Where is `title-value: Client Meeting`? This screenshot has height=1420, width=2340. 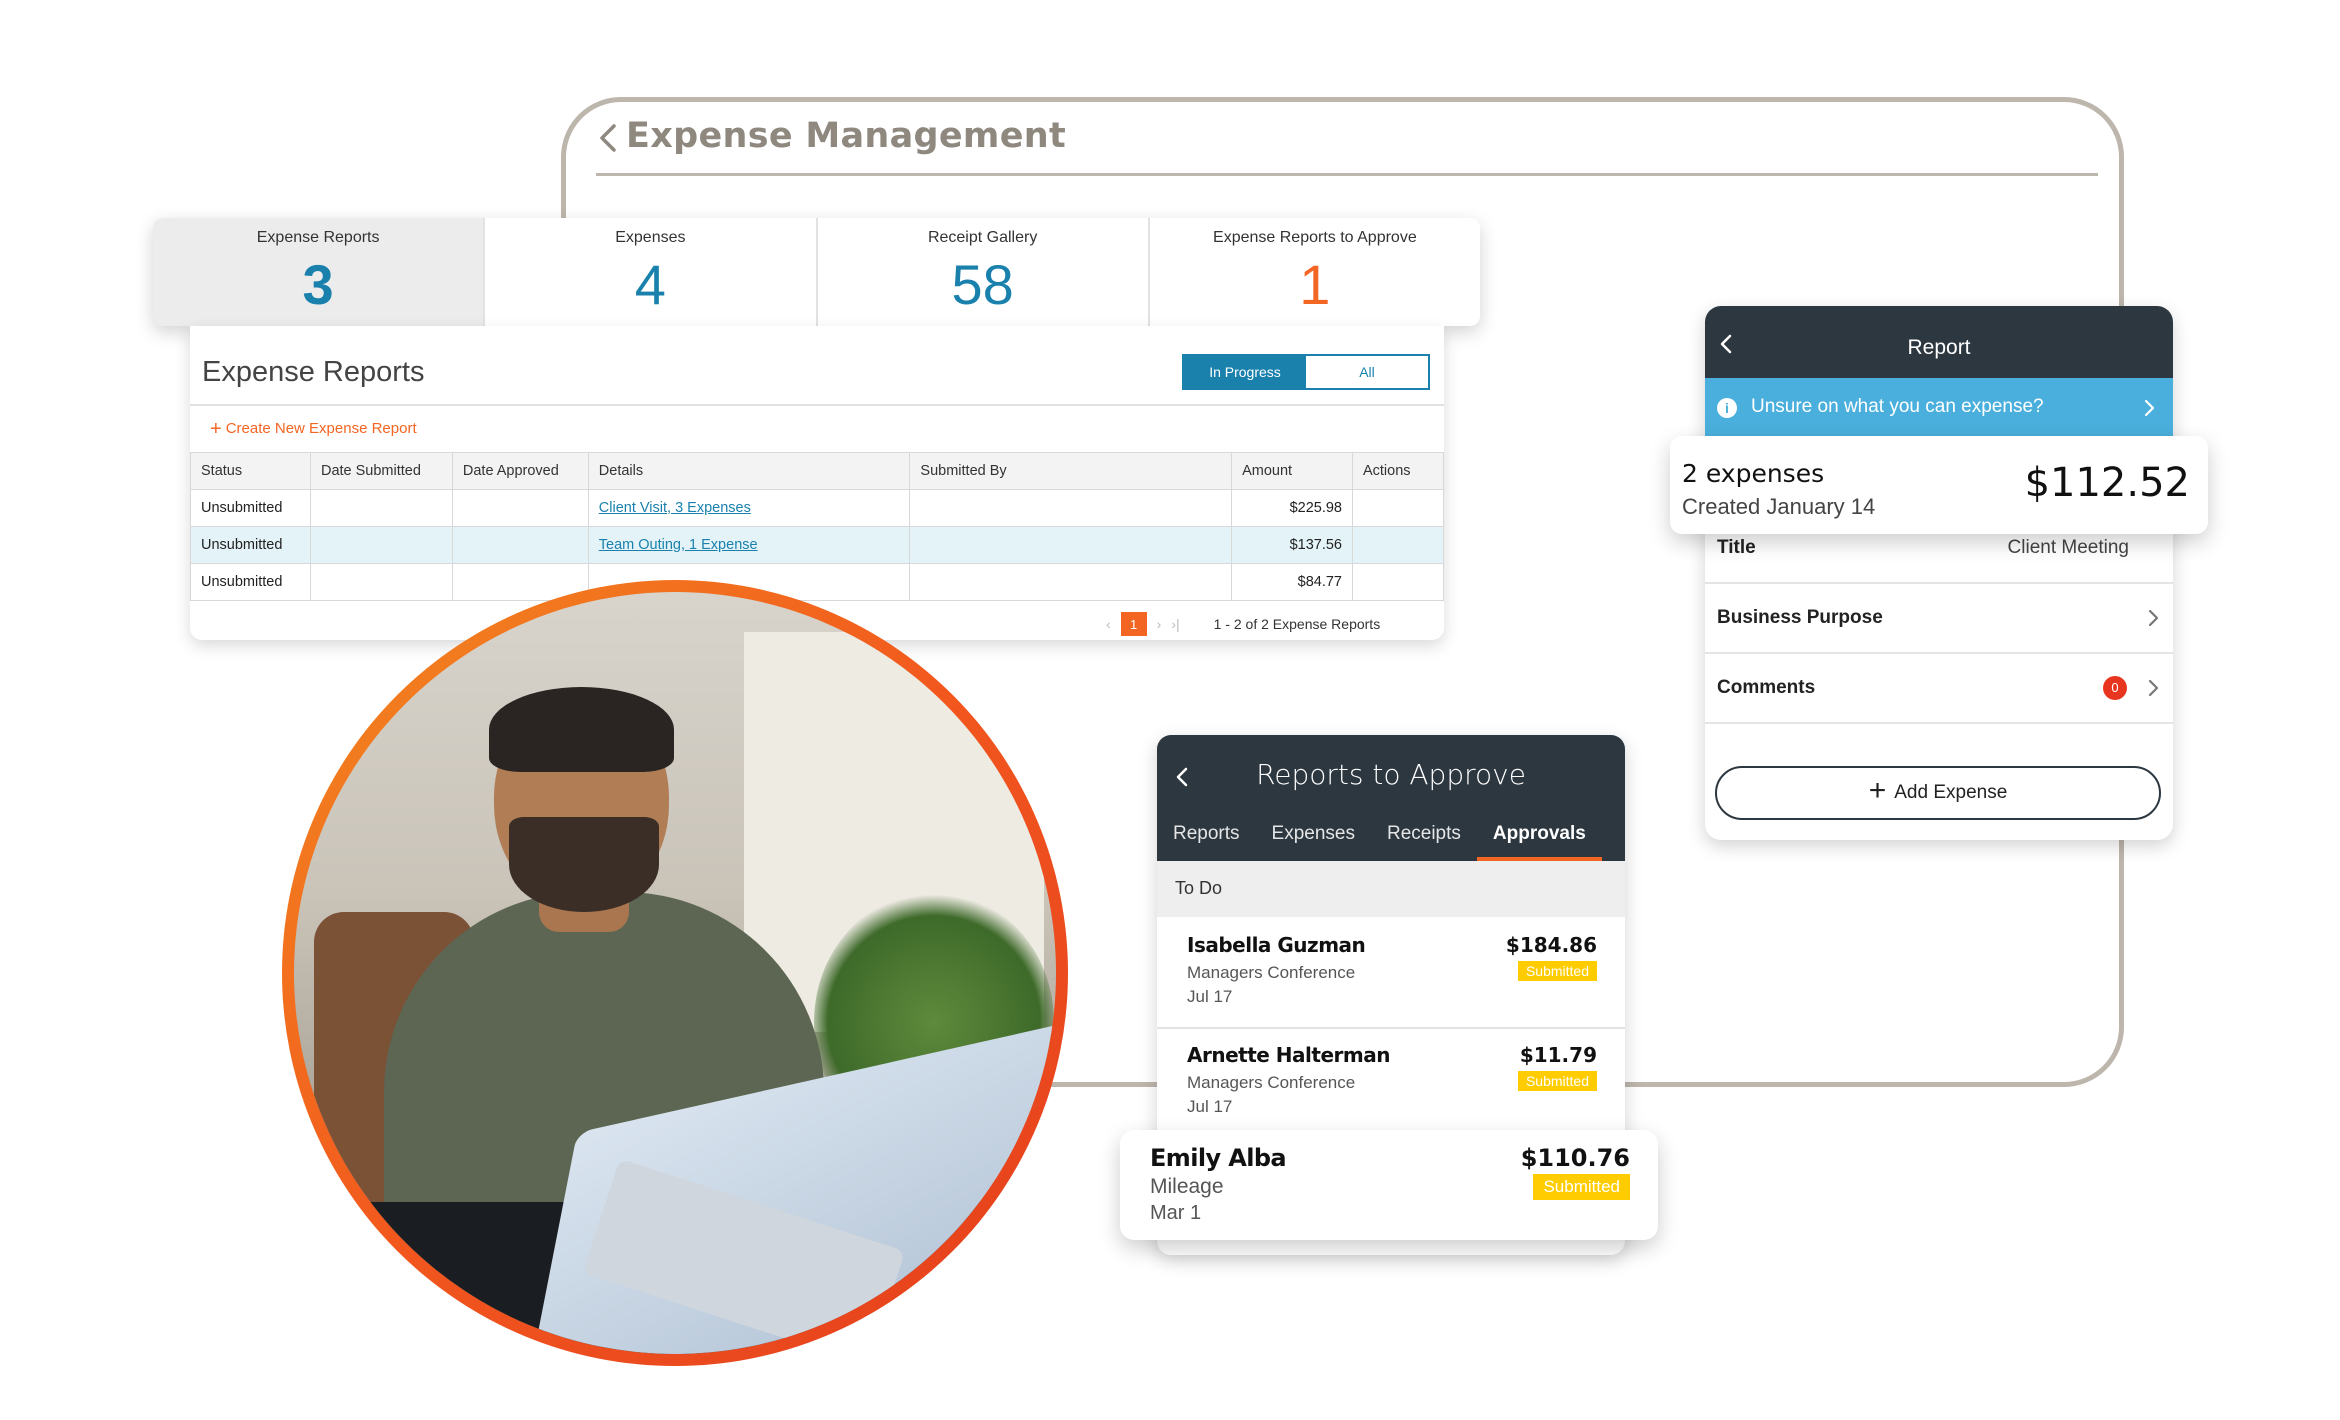 title-value: Client Meeting is located at coordinates (2068, 547).